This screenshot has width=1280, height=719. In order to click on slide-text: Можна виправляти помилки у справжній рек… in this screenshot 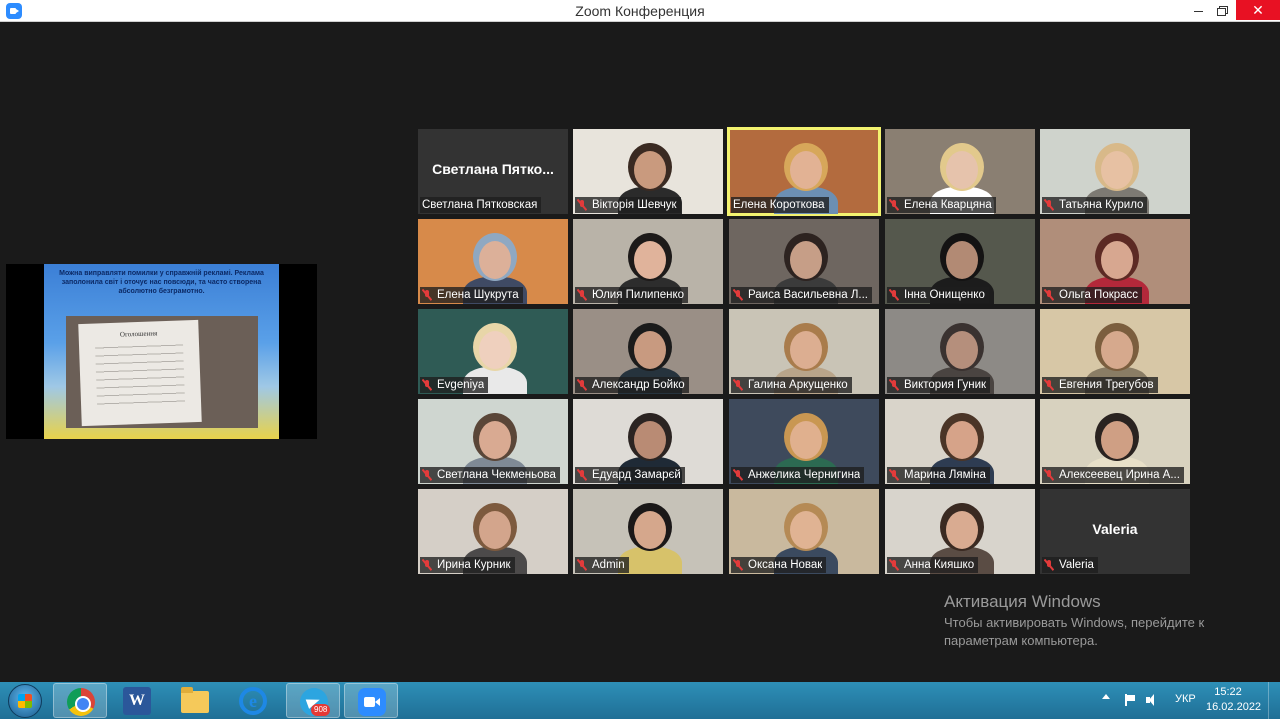, I will do `click(161, 282)`.